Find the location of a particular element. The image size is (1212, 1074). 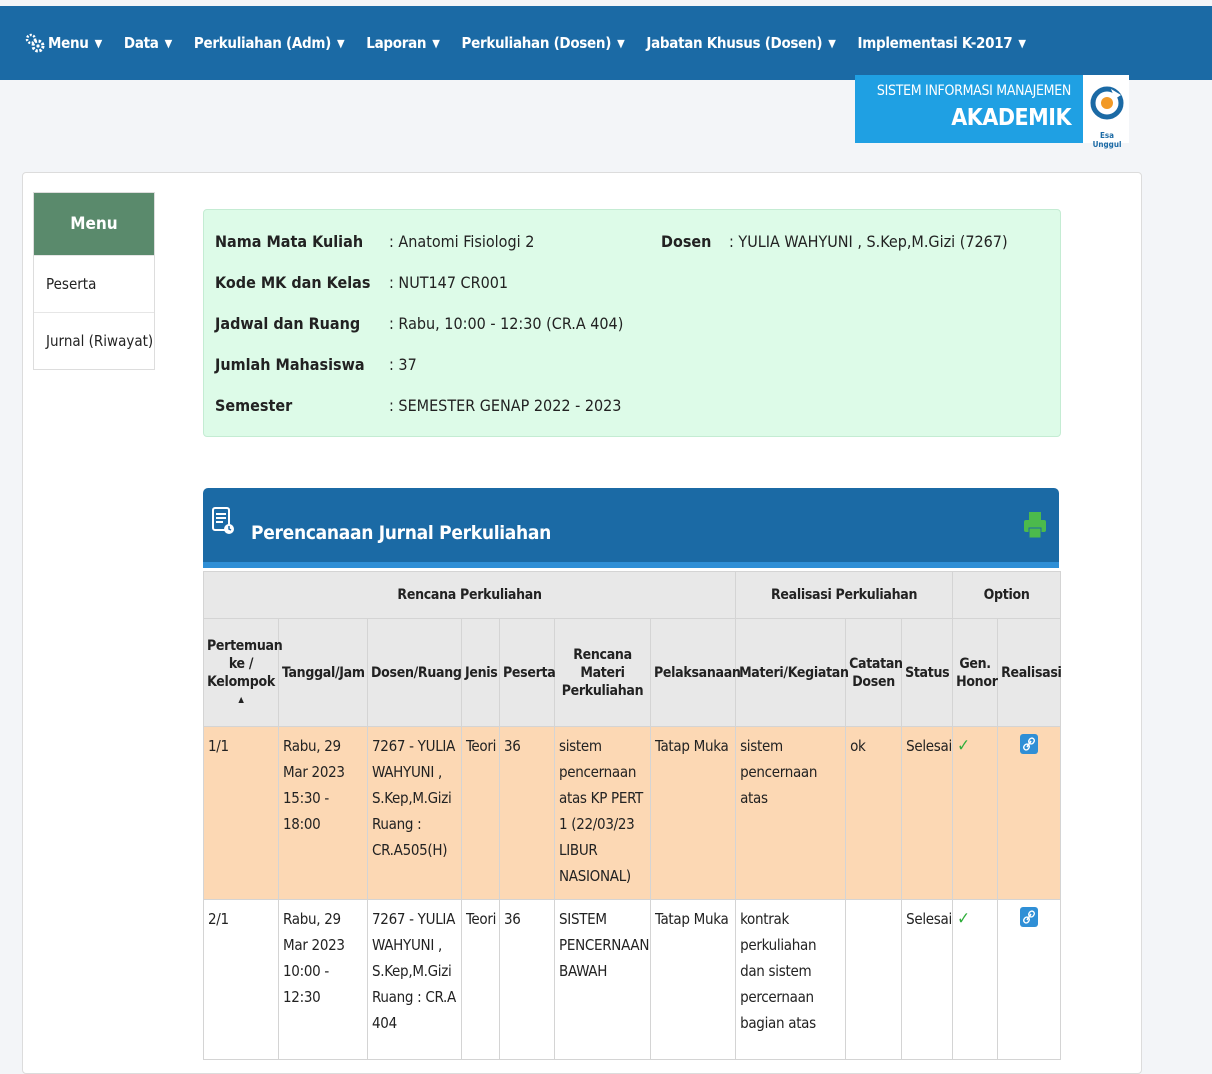

check-icon: ✓ is located at coordinates (963, 919).